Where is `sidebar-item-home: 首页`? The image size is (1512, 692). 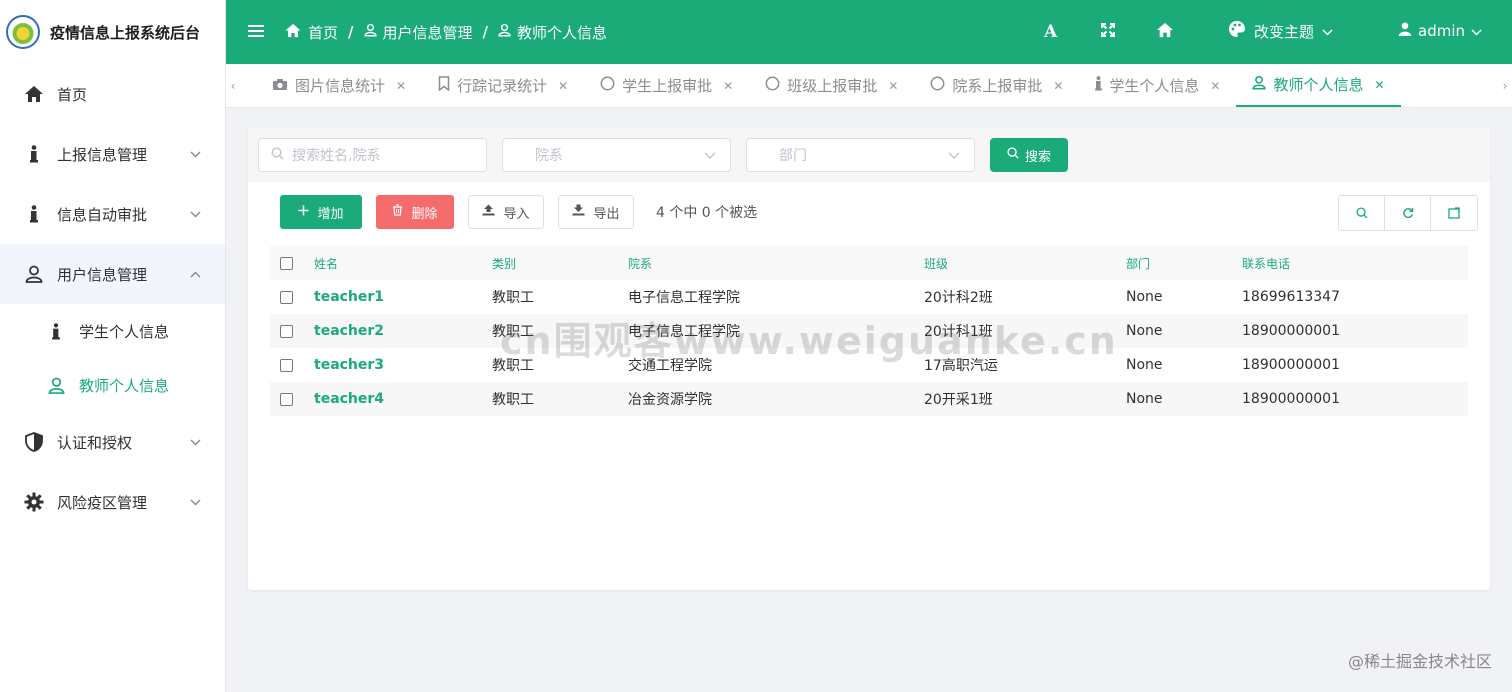 sidebar-item-home: 首页 is located at coordinates (112, 94).